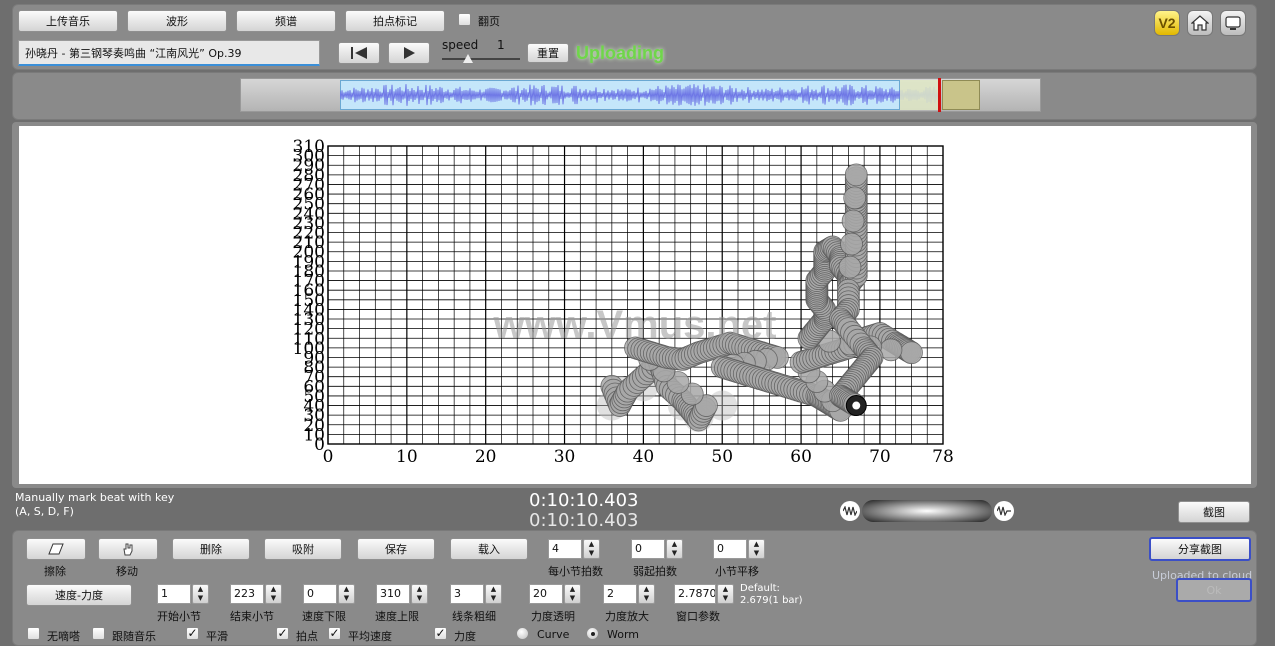 The width and height of the screenshot is (1275, 646). I want to click on start-bar-stepper: 1 ▲ ▼, so click(183, 594).